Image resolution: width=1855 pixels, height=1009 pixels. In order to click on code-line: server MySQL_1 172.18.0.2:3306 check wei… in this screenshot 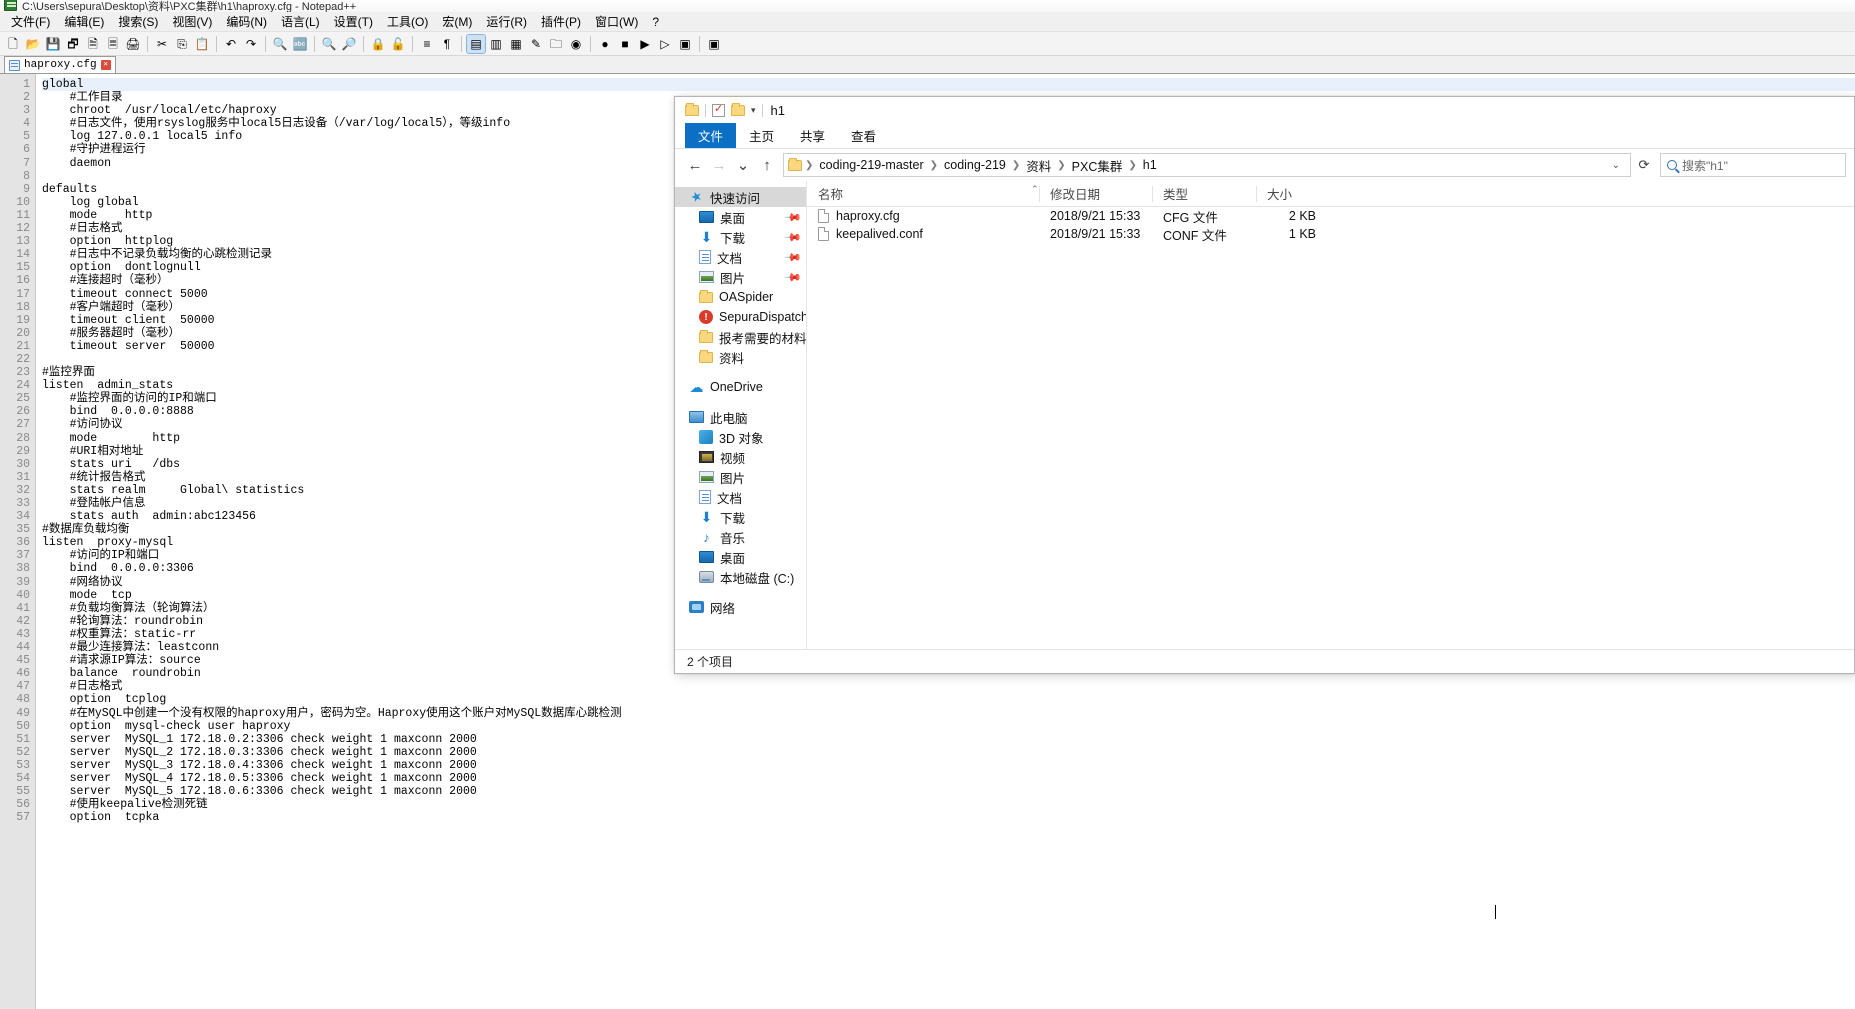, I will do `click(948, 739)`.